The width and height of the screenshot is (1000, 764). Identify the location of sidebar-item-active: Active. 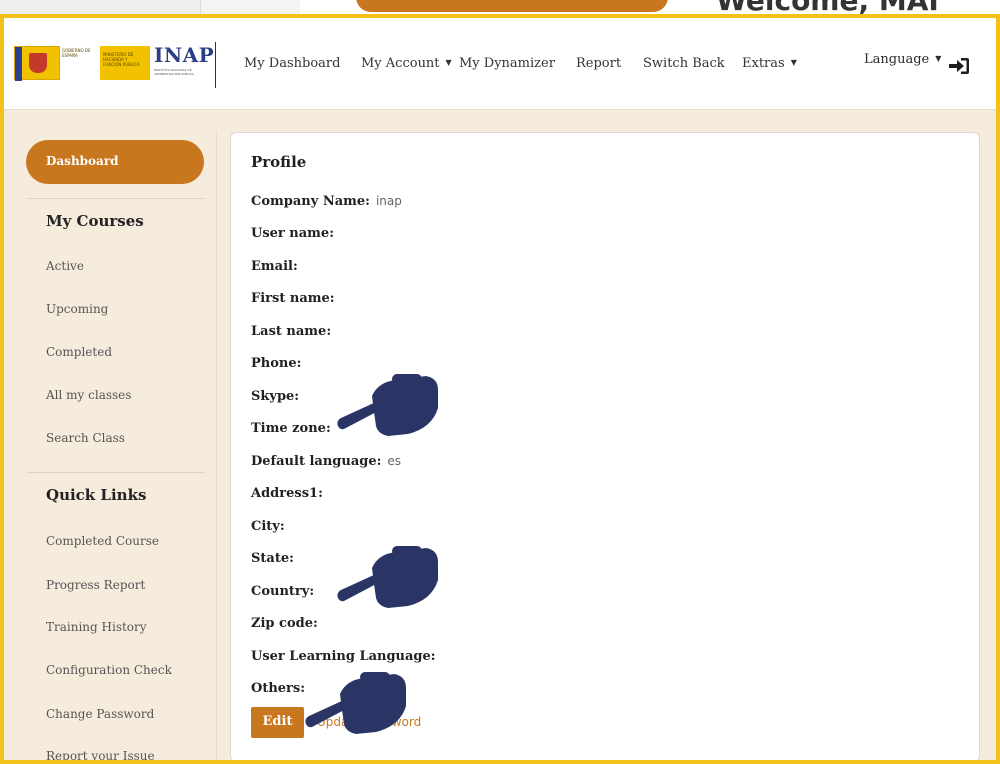
(65, 266).